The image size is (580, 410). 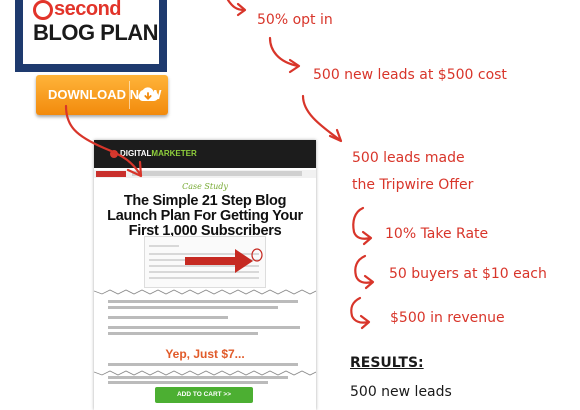 What do you see at coordinates (410, 75) in the screenshot?
I see `funnel-step-new-leads: 500 new leads at $500 cost` at bounding box center [410, 75].